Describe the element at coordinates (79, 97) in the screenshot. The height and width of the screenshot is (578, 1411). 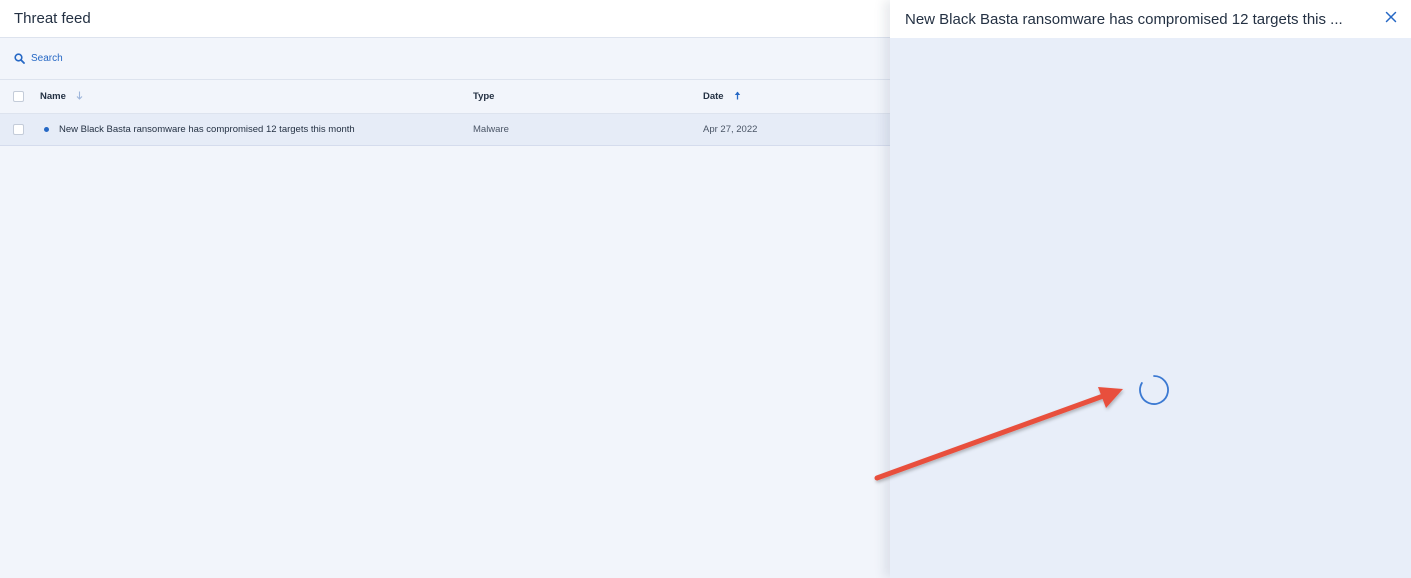
I see `arrow-down-icon` at that location.